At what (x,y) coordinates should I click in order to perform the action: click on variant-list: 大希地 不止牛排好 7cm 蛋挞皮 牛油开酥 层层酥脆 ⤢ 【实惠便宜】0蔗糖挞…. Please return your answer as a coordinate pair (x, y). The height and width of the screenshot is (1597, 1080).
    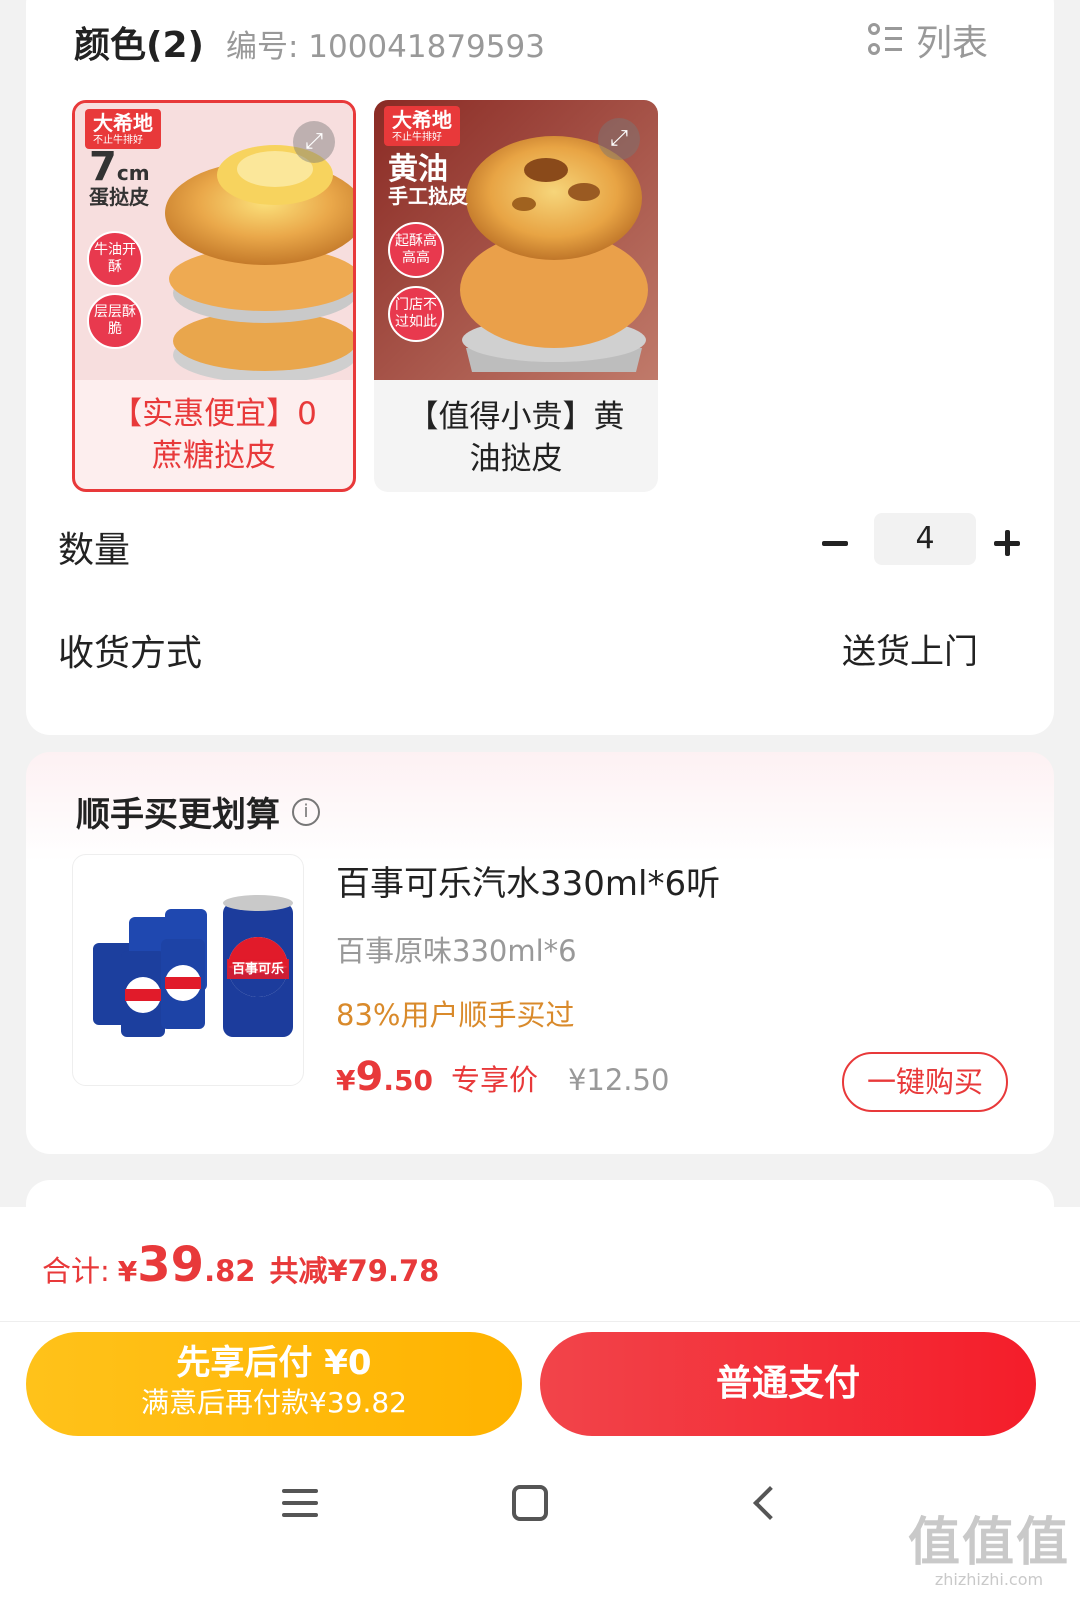
    Looking at the image, I should click on (365, 296).